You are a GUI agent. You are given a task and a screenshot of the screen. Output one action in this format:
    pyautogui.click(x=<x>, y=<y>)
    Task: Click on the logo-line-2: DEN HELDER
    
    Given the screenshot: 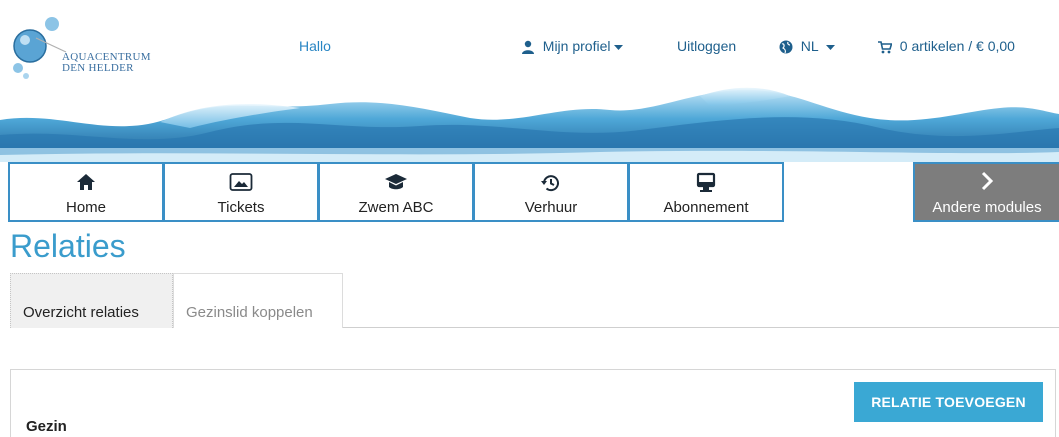 What is the action you would take?
    pyautogui.click(x=98, y=68)
    